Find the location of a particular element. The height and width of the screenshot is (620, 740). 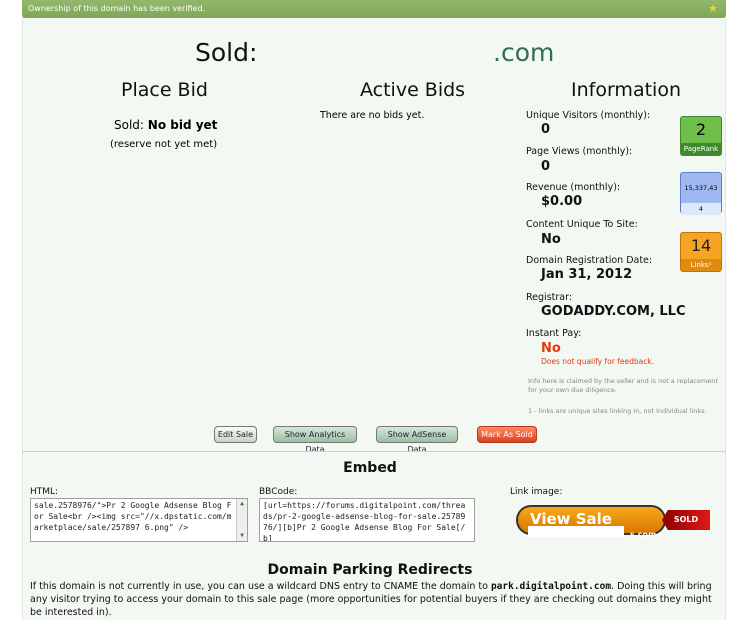

link-image-label: Link image: is located at coordinates (536, 492).